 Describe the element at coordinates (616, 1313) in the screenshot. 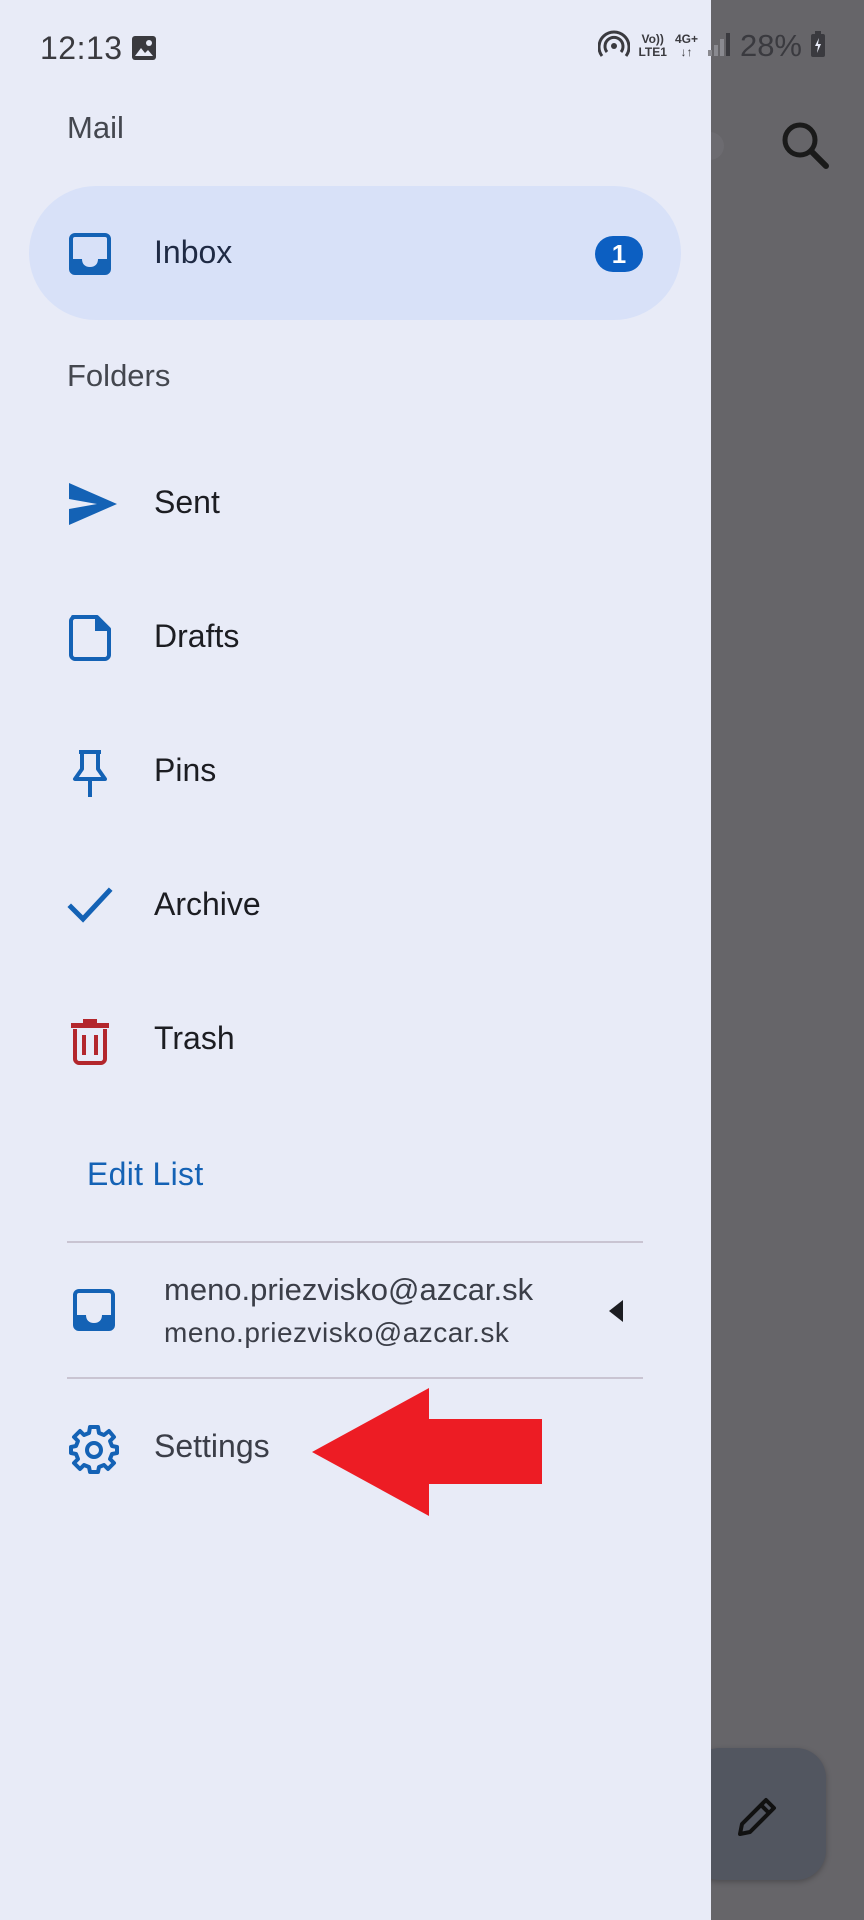

I see `expand-arrow-icon` at that location.